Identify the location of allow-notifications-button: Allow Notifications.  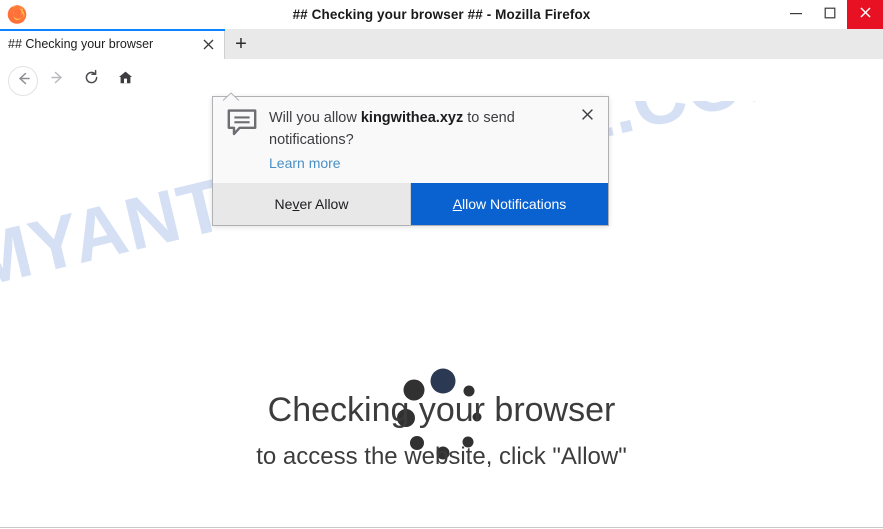
(509, 204).